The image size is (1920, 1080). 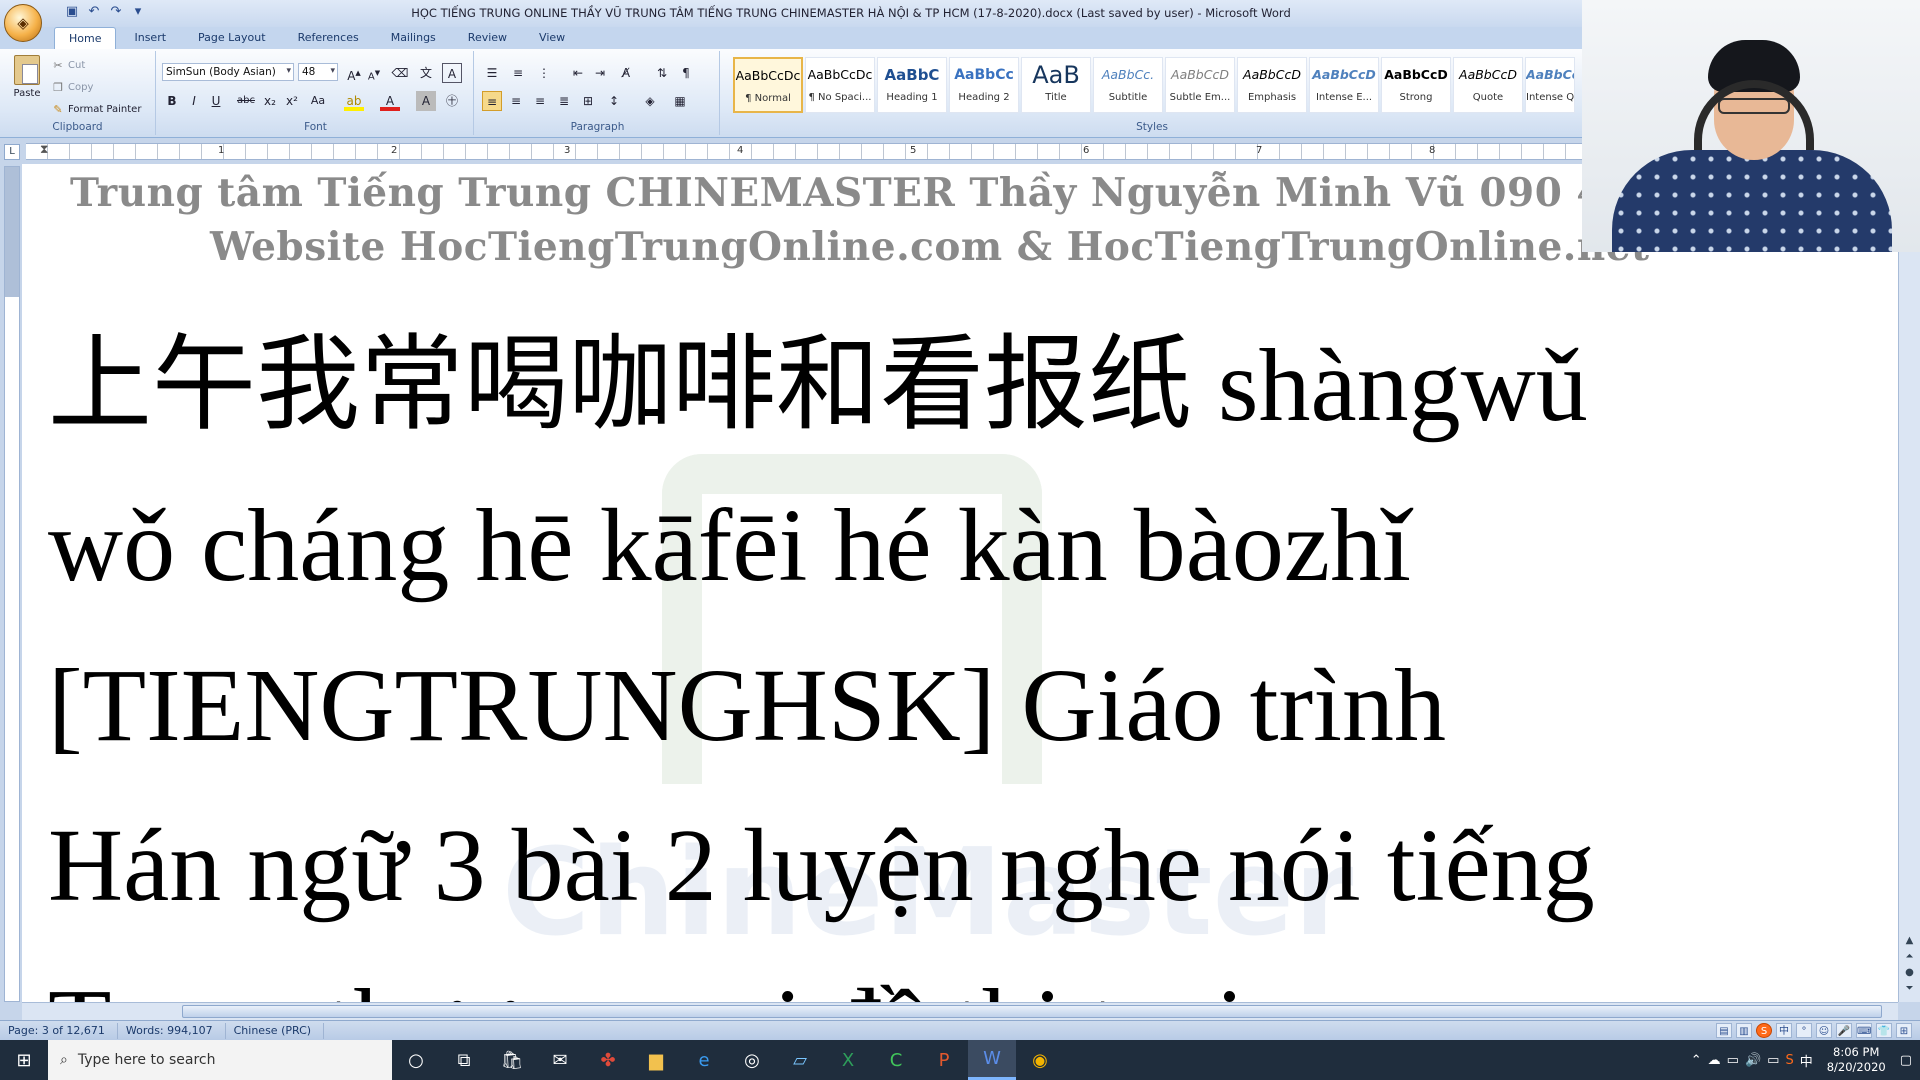 I want to click on camera-app-icon: ◎, so click(x=752, y=1060).